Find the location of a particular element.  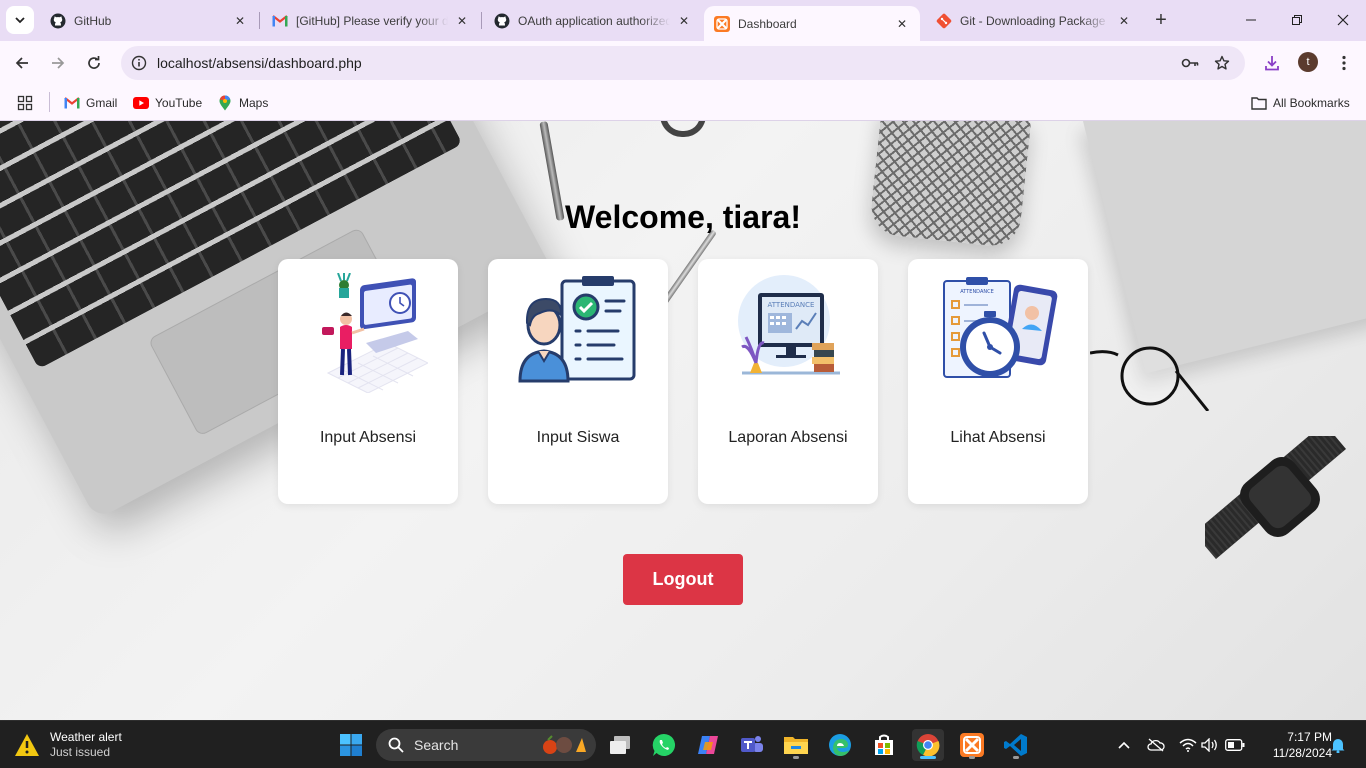

taskbar-xampp is located at coordinates (972, 745).